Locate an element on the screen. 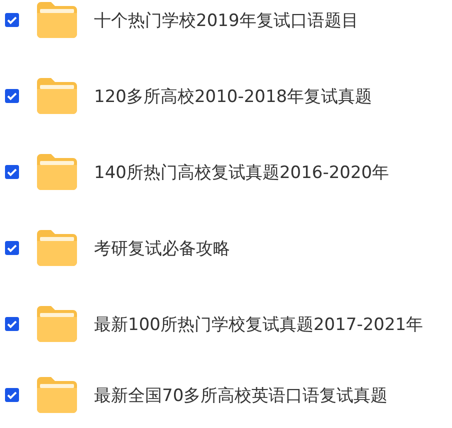 The image size is (452, 428). file-name: 140所热门高校复试真题2016-2020年 is located at coordinates (242, 172).